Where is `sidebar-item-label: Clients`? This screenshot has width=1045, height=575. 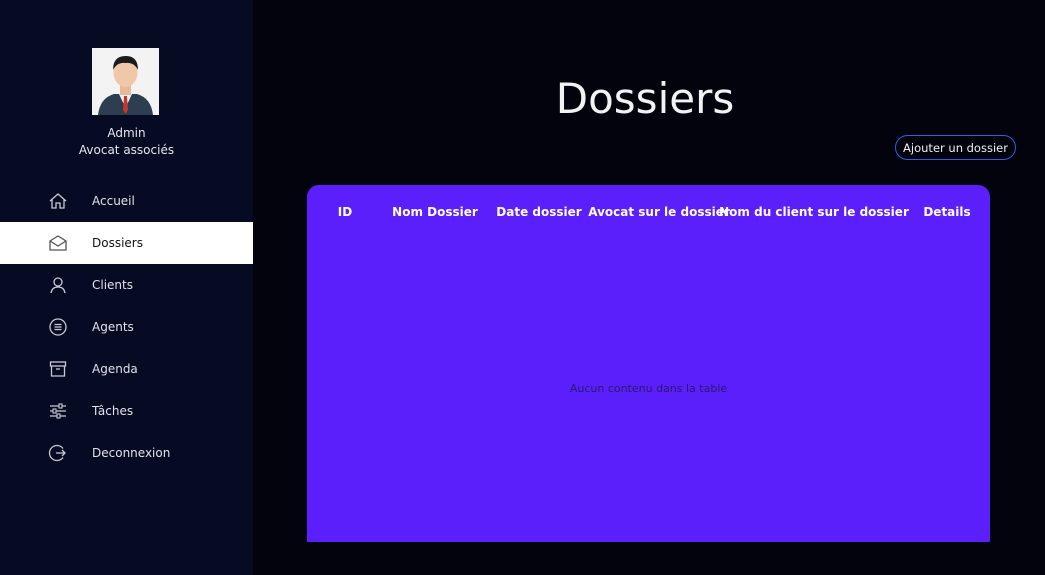 sidebar-item-label: Clients is located at coordinates (112, 285).